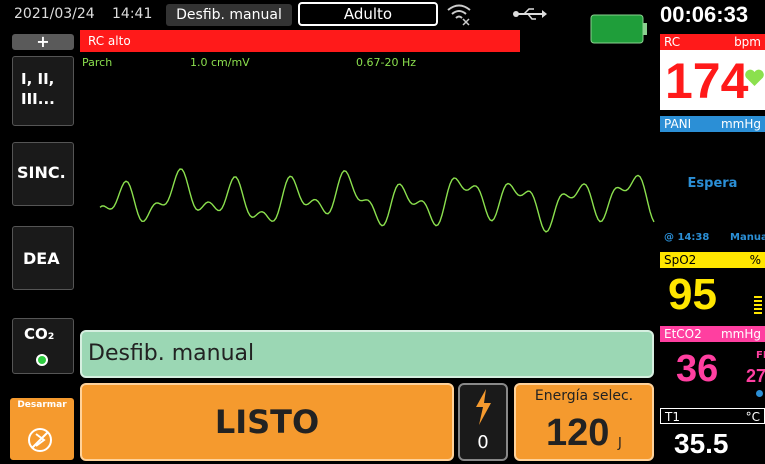 This screenshot has height=464, width=765. Describe the element at coordinates (618, 29) in the screenshot. I see `battery-icon` at that location.